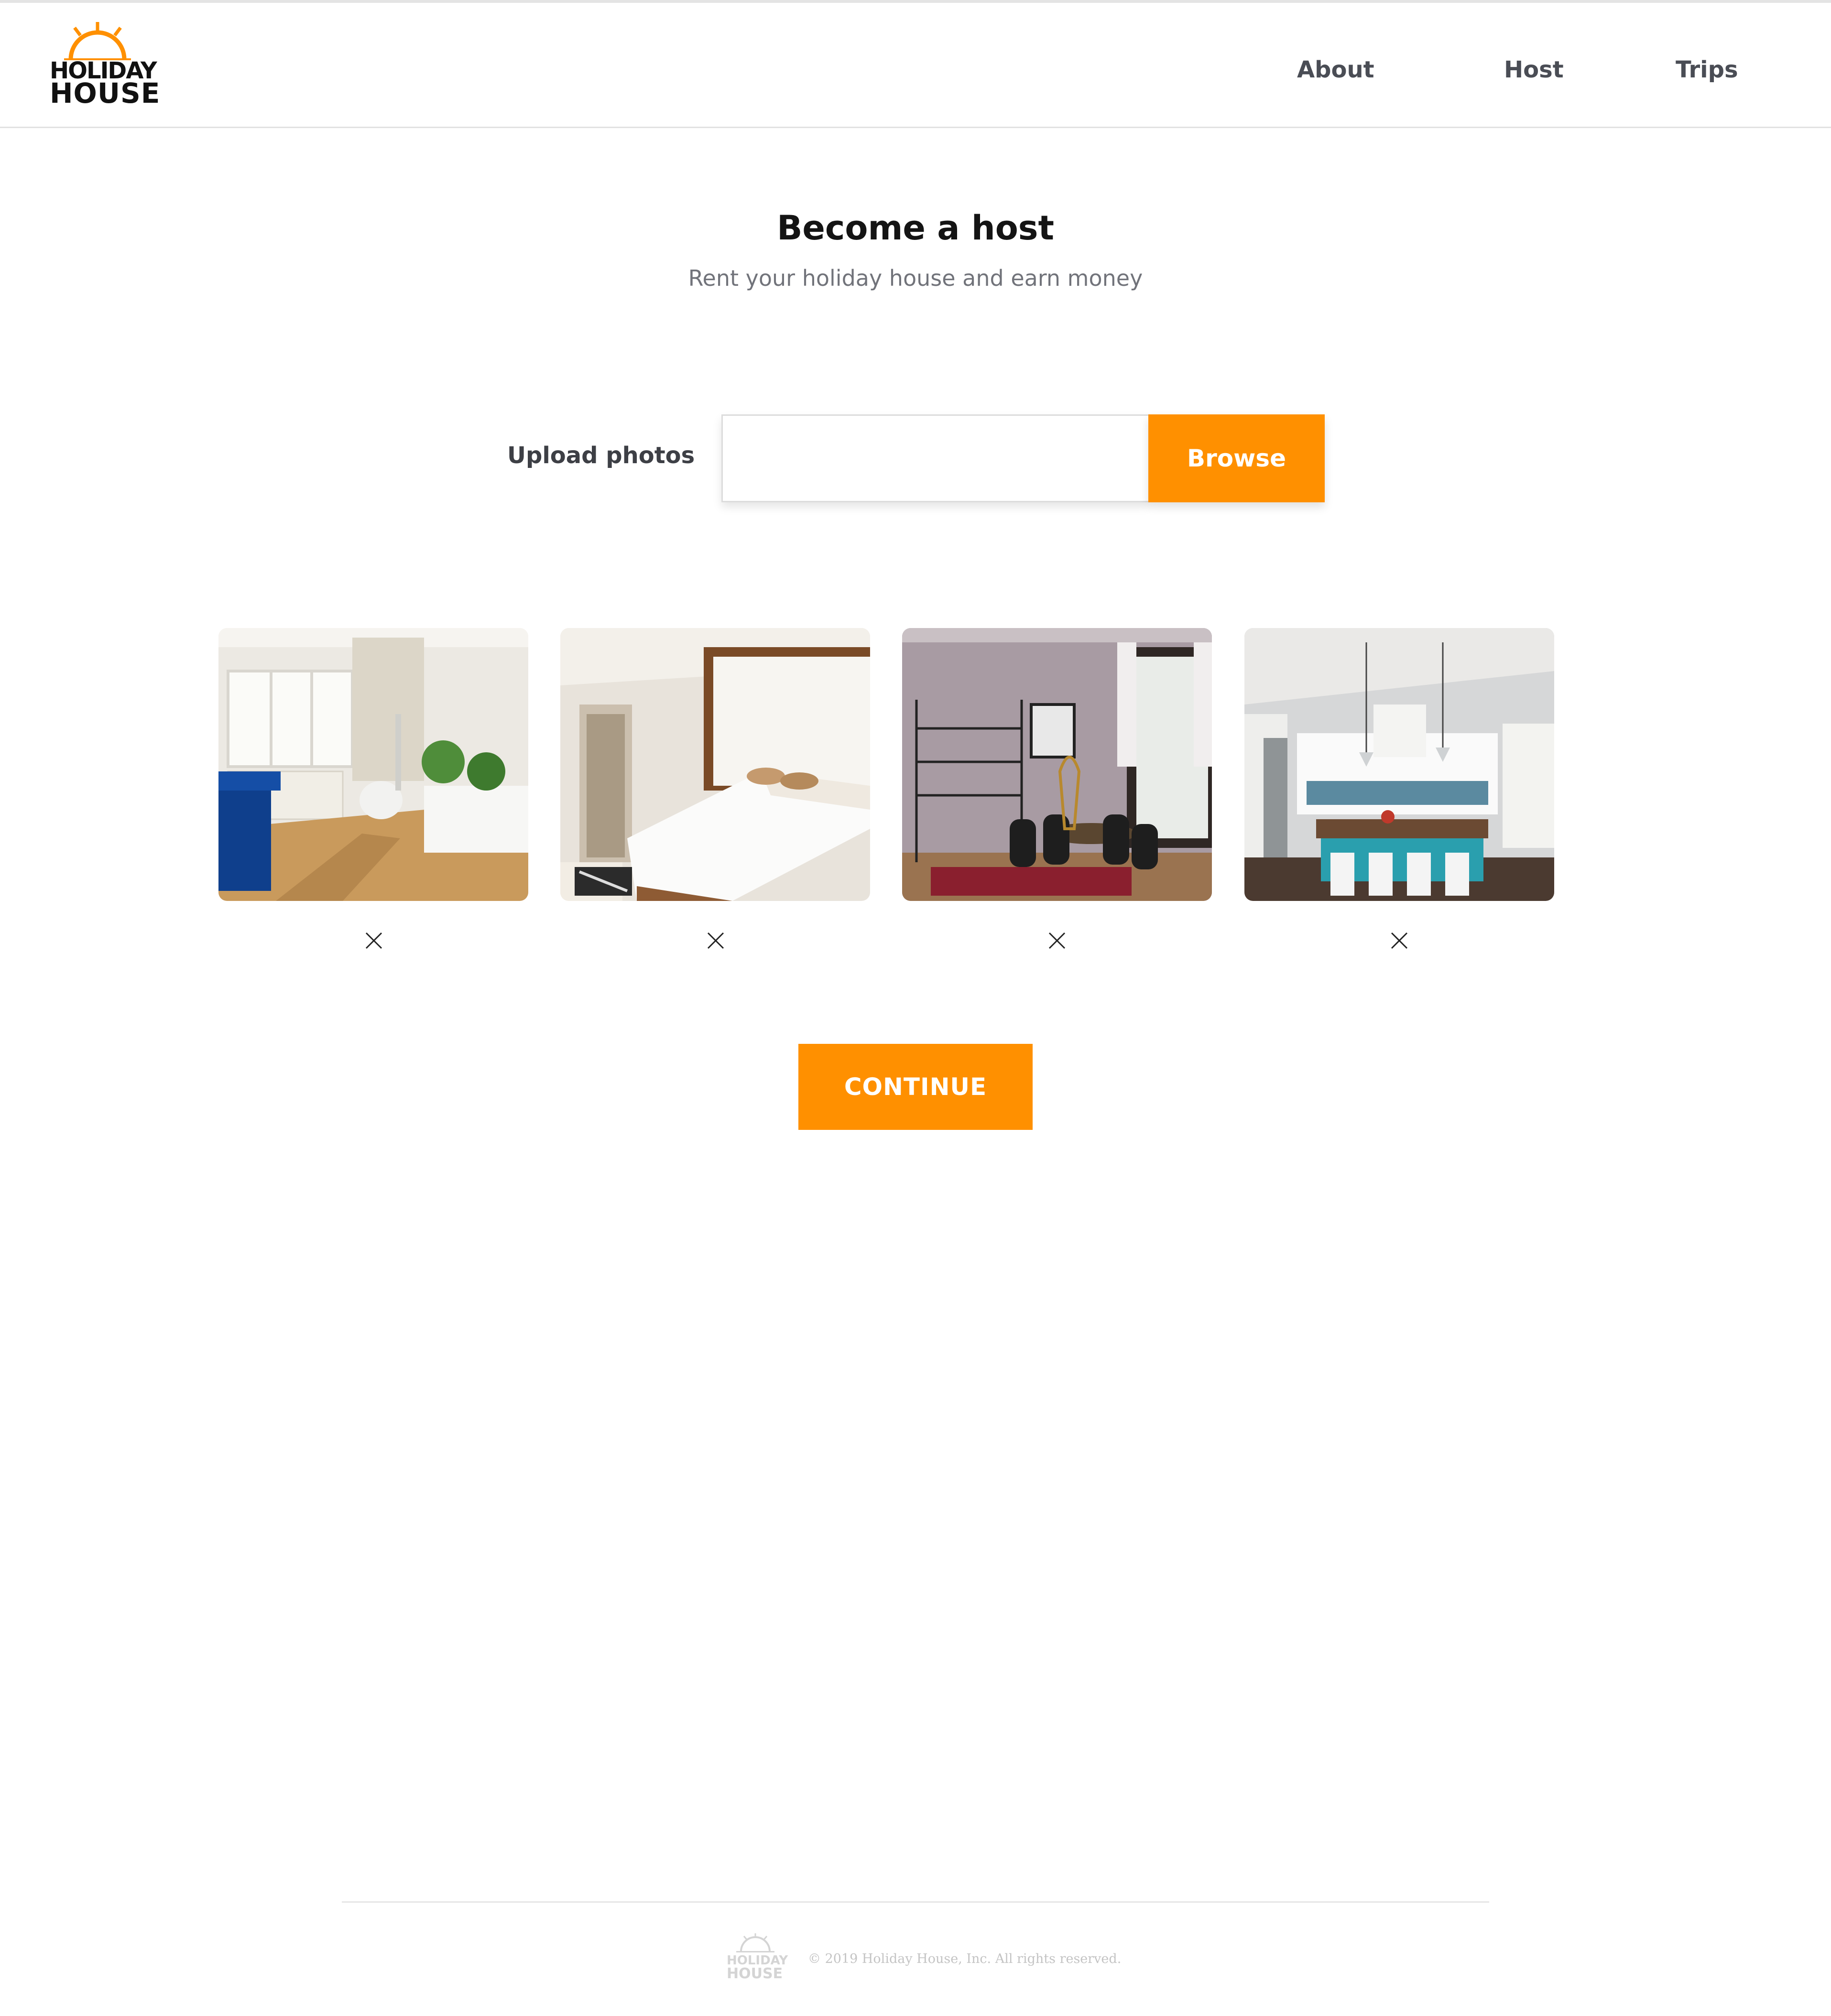  I want to click on footer-logo-text-house: HOUSE, so click(755, 1973).